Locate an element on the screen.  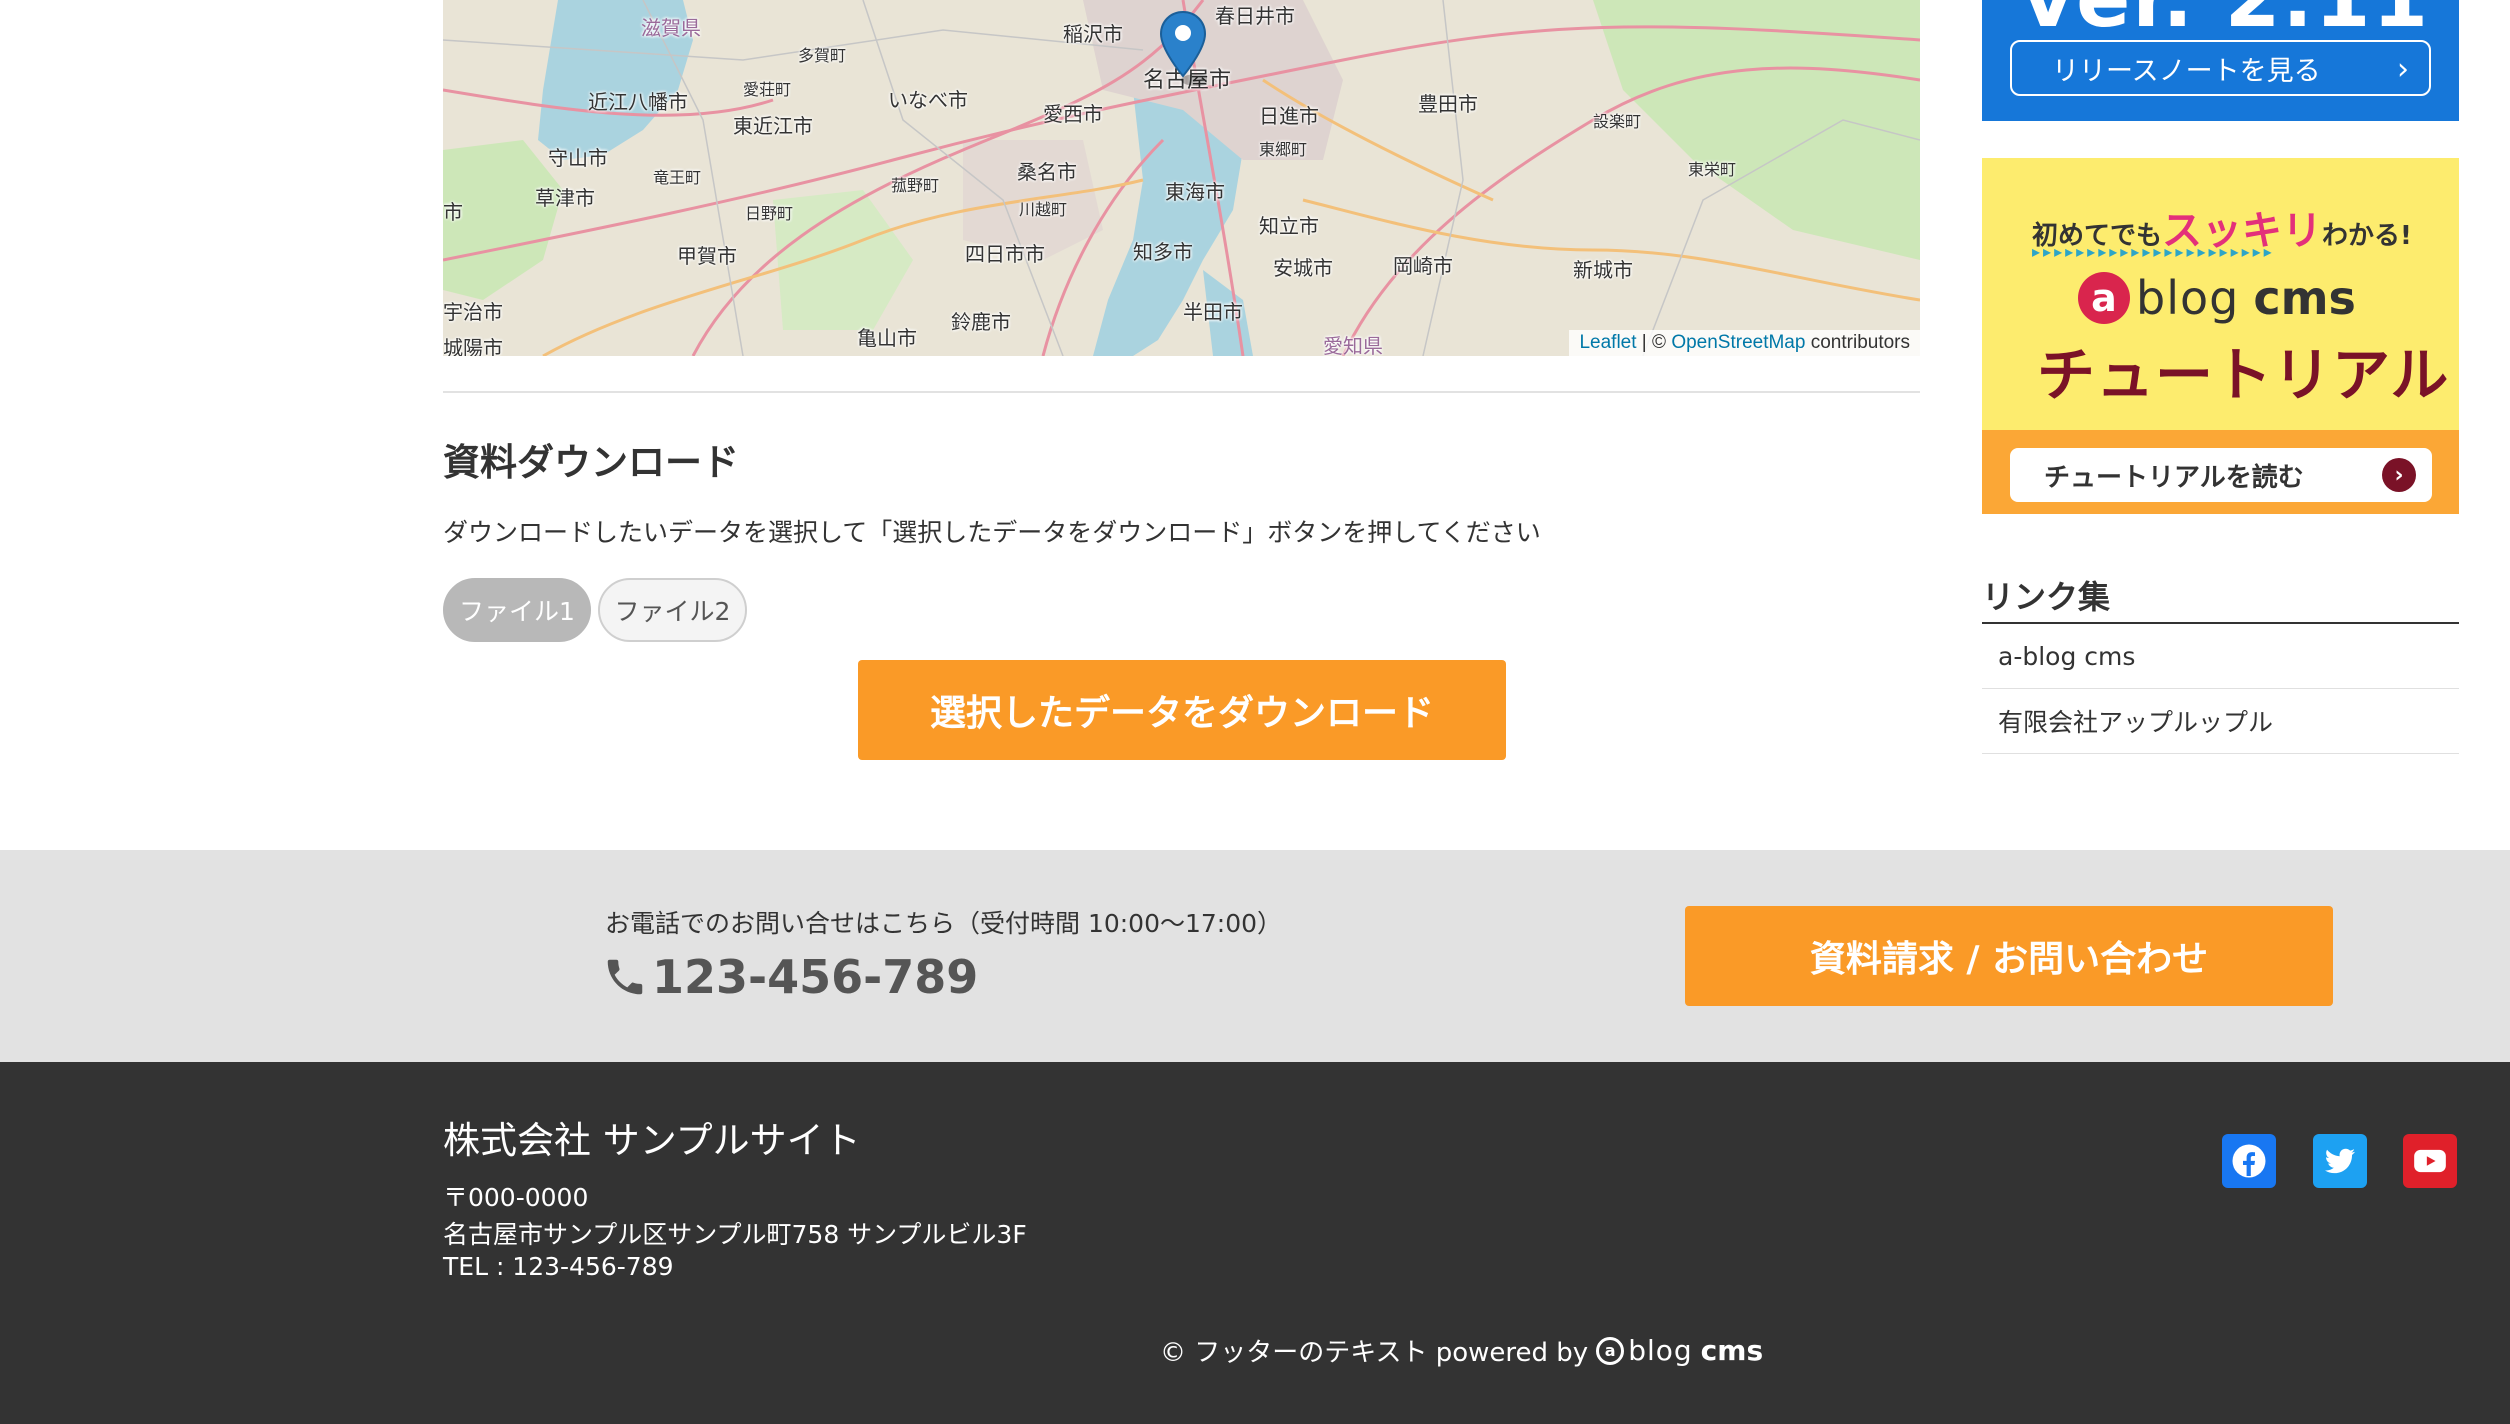
map-label: 知多市 is located at coordinates (1163, 252).